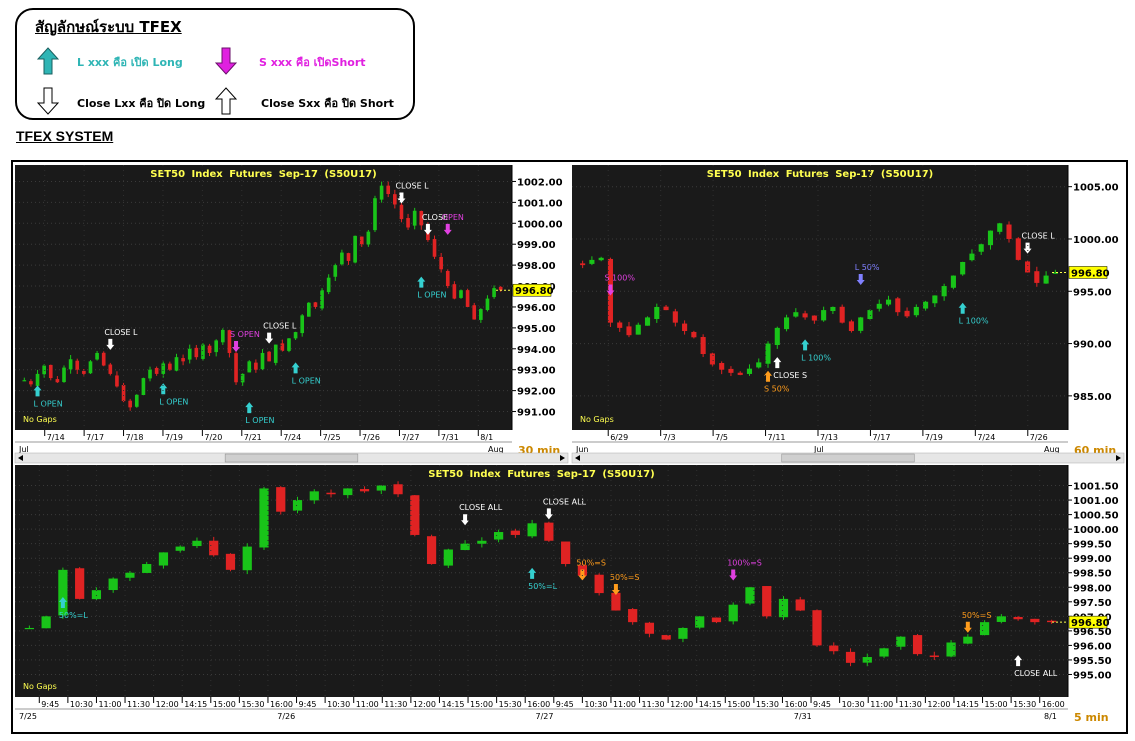  Describe the element at coordinates (777, 437) in the screenshot. I see `x-tick-label: 7/11` at that location.